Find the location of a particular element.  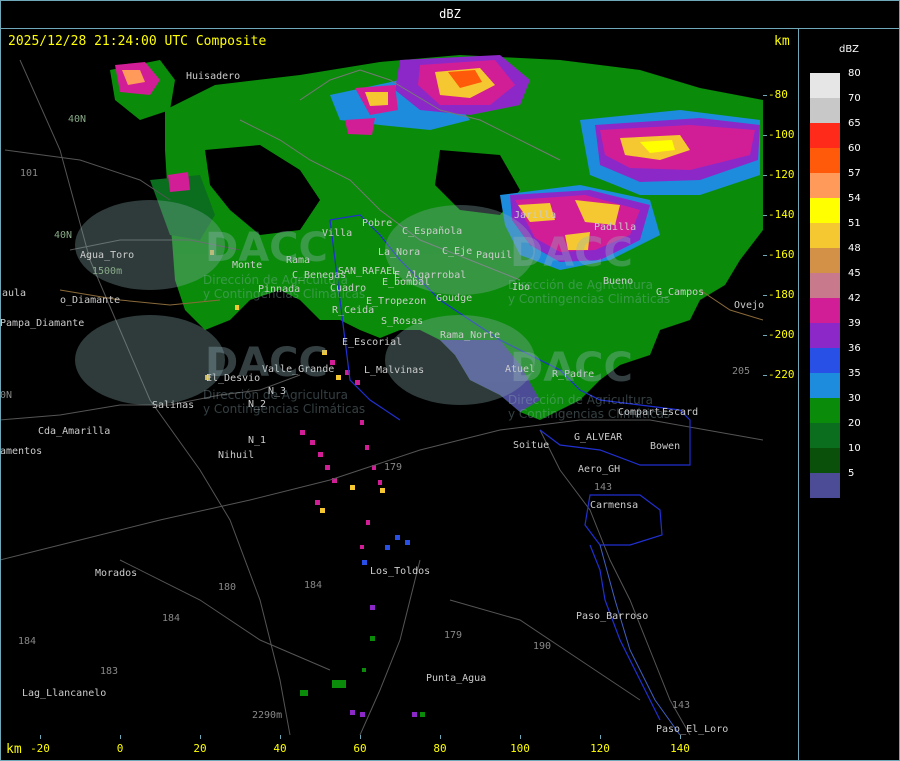

y-tick-label: -80 is located at coordinates (778, 94).